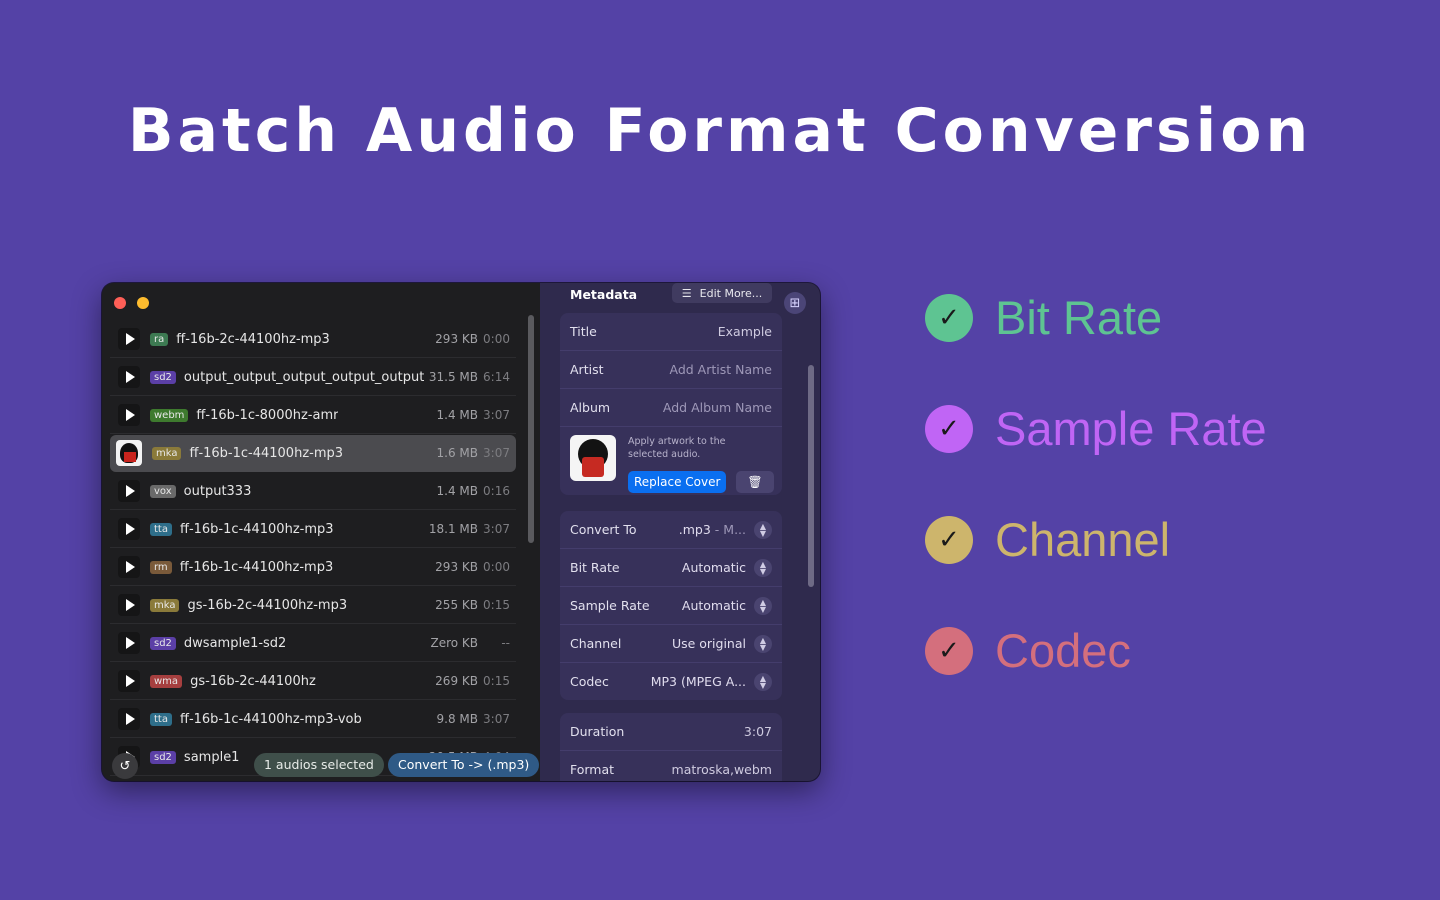 The width and height of the screenshot is (1440, 900). What do you see at coordinates (590, 407) in the screenshot?
I see `album-label: Album` at bounding box center [590, 407].